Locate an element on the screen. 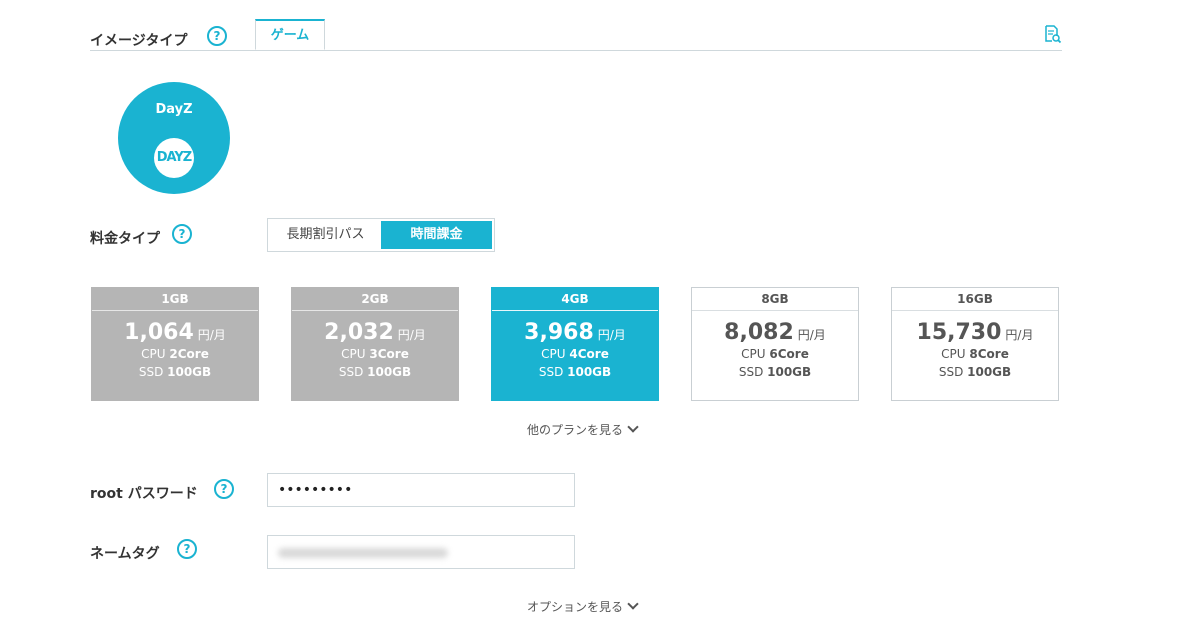 The width and height of the screenshot is (1200, 630). document-search-icon is located at coordinates (1052, 34).